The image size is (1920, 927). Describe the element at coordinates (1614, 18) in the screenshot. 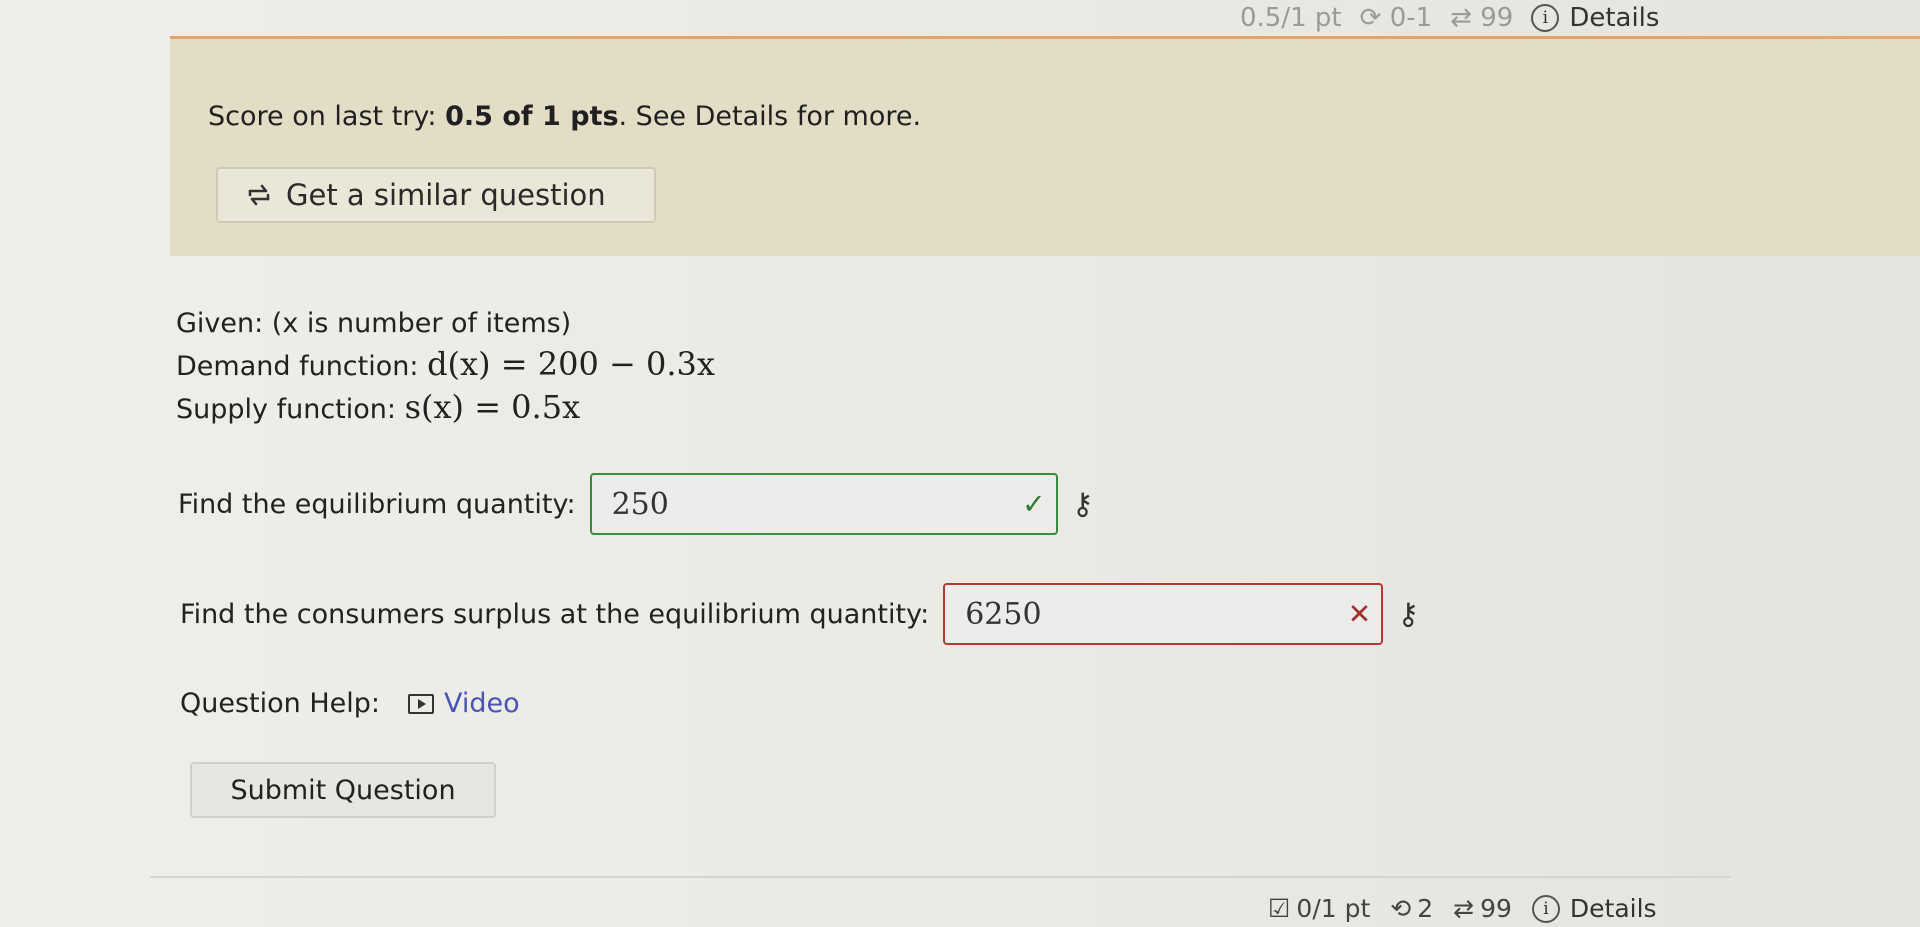

I see `top-details-label: Details` at that location.